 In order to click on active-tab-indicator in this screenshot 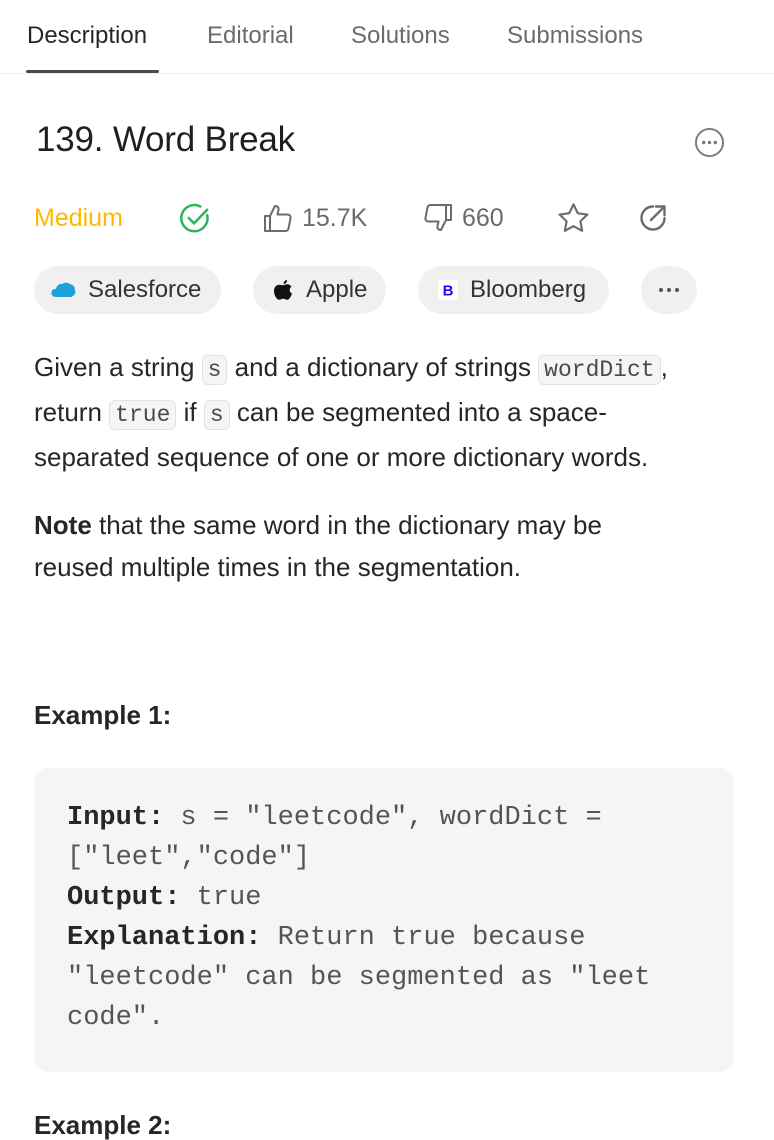, I will do `click(92, 71)`.